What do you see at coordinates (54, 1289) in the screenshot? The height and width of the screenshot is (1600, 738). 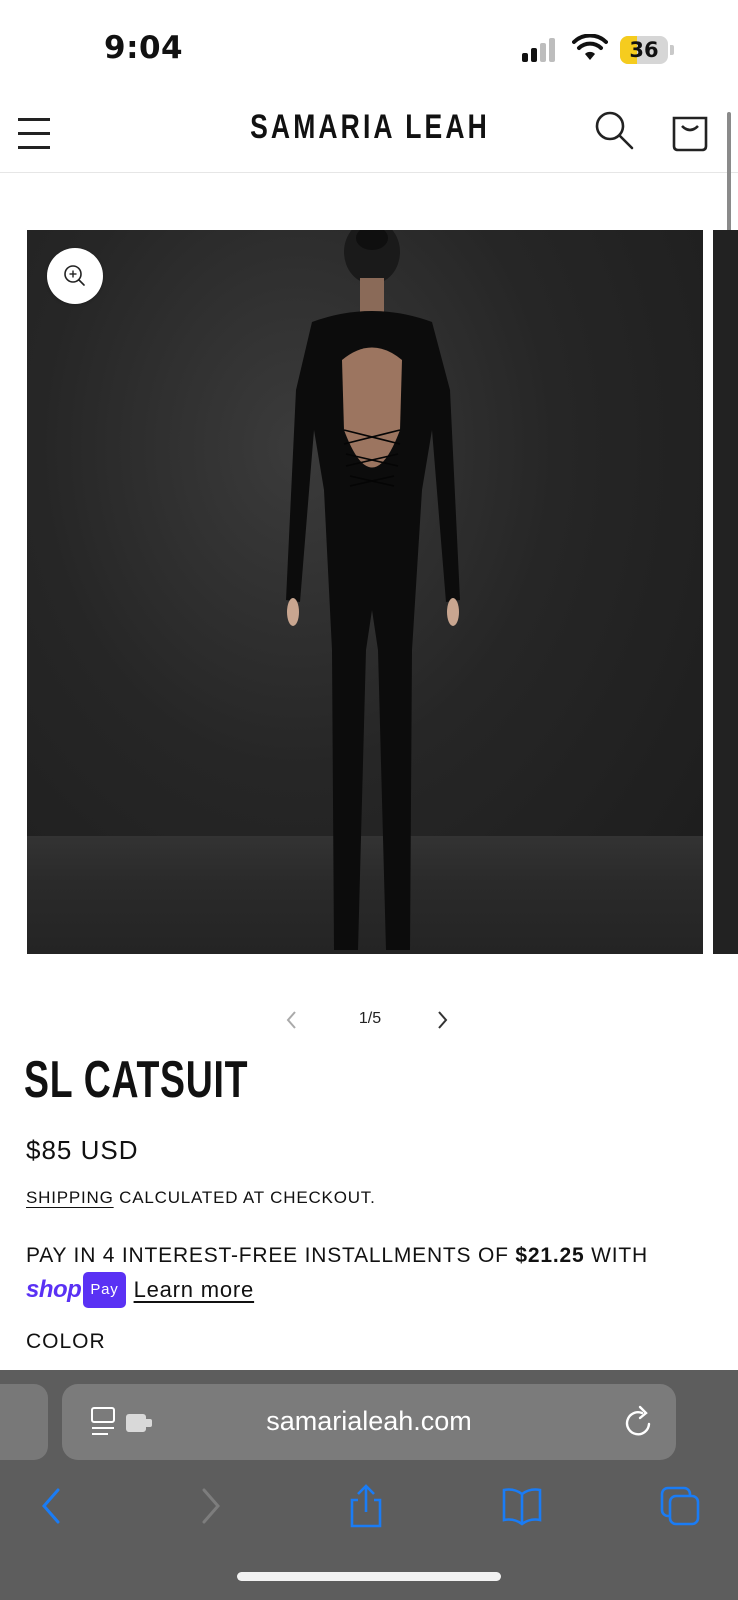 I see `shop-pay-logo: shop` at bounding box center [54, 1289].